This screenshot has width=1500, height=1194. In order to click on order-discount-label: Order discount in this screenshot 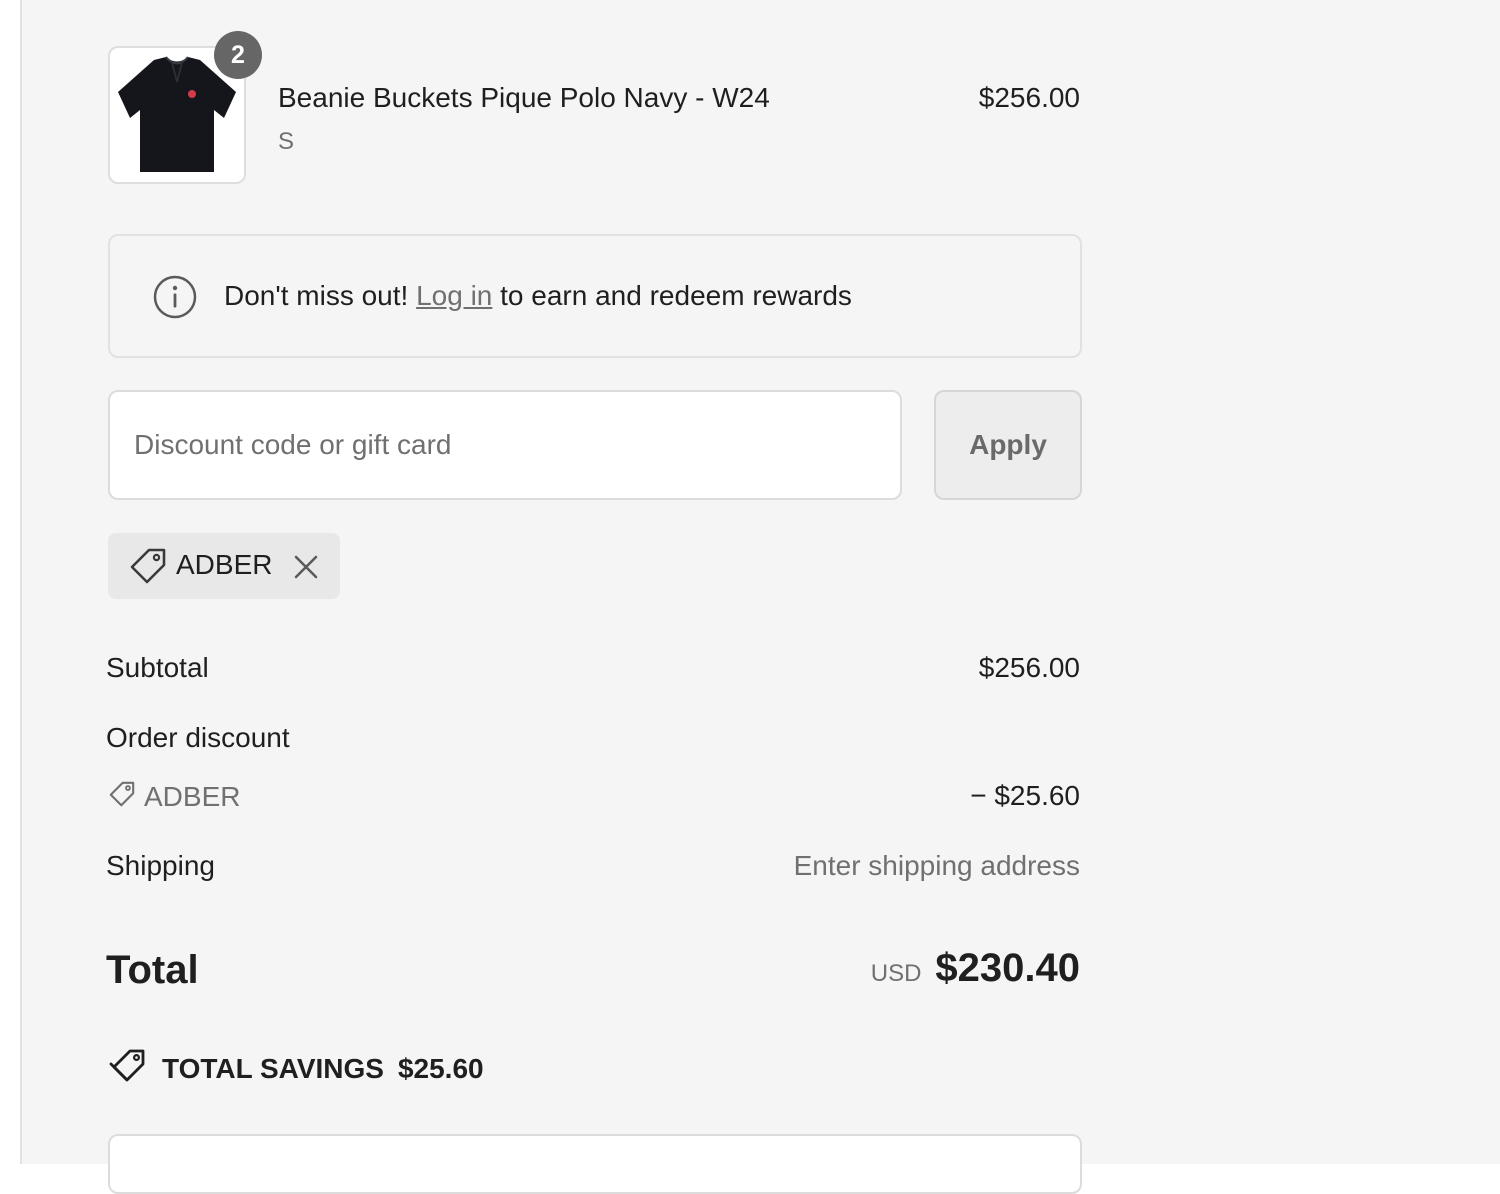, I will do `click(198, 737)`.